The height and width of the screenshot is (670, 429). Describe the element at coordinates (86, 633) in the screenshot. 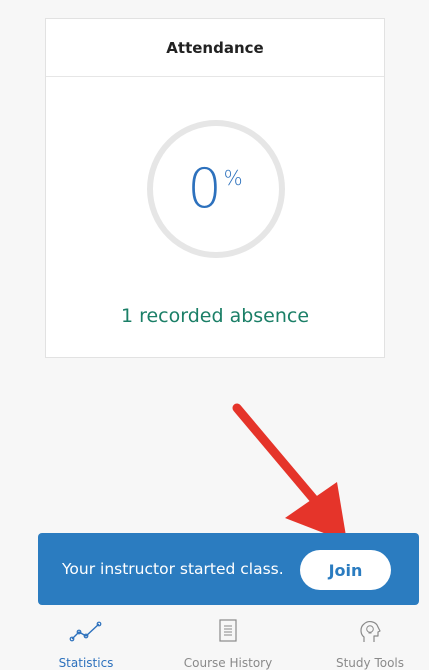

I see `line-chart-icon` at that location.